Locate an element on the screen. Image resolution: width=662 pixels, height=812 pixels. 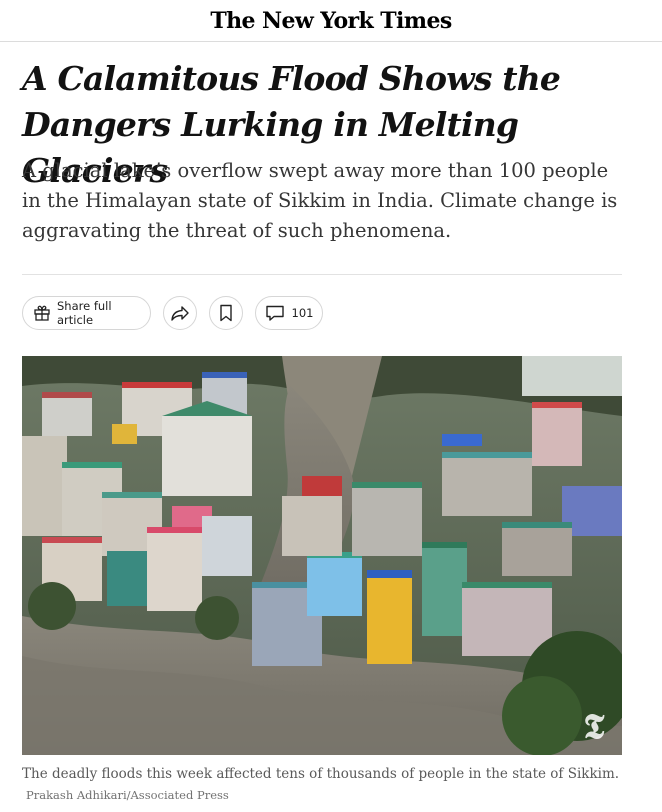
article-toolbar: Share full article 101 is located at coordinates (322, 313).